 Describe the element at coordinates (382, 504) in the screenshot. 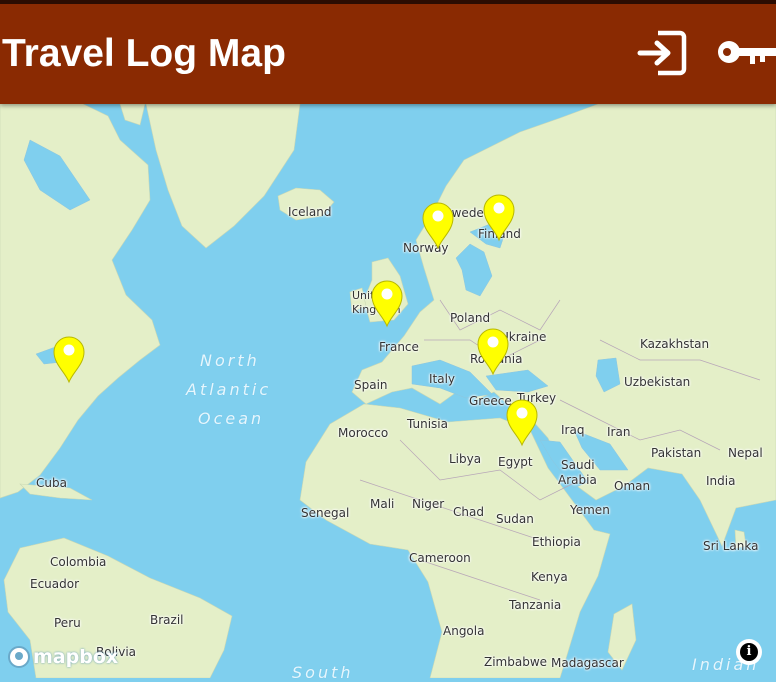

I see `label-mali: Mali` at that location.